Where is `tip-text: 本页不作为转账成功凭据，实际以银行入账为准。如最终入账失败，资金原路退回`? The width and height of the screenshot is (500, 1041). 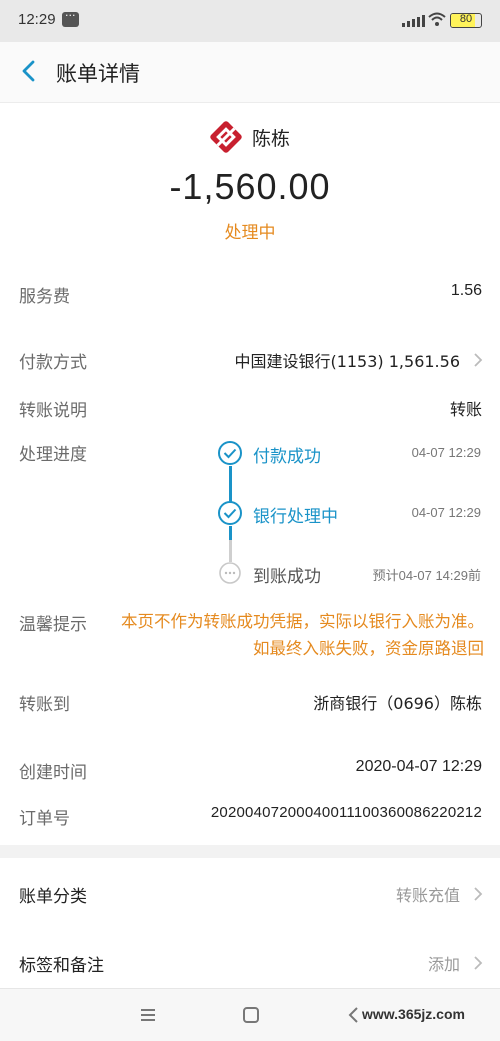 tip-text: 本页不作为转账成功凭据，实际以银行入账为准。如最终入账失败，资金原路退回 is located at coordinates (302, 635).